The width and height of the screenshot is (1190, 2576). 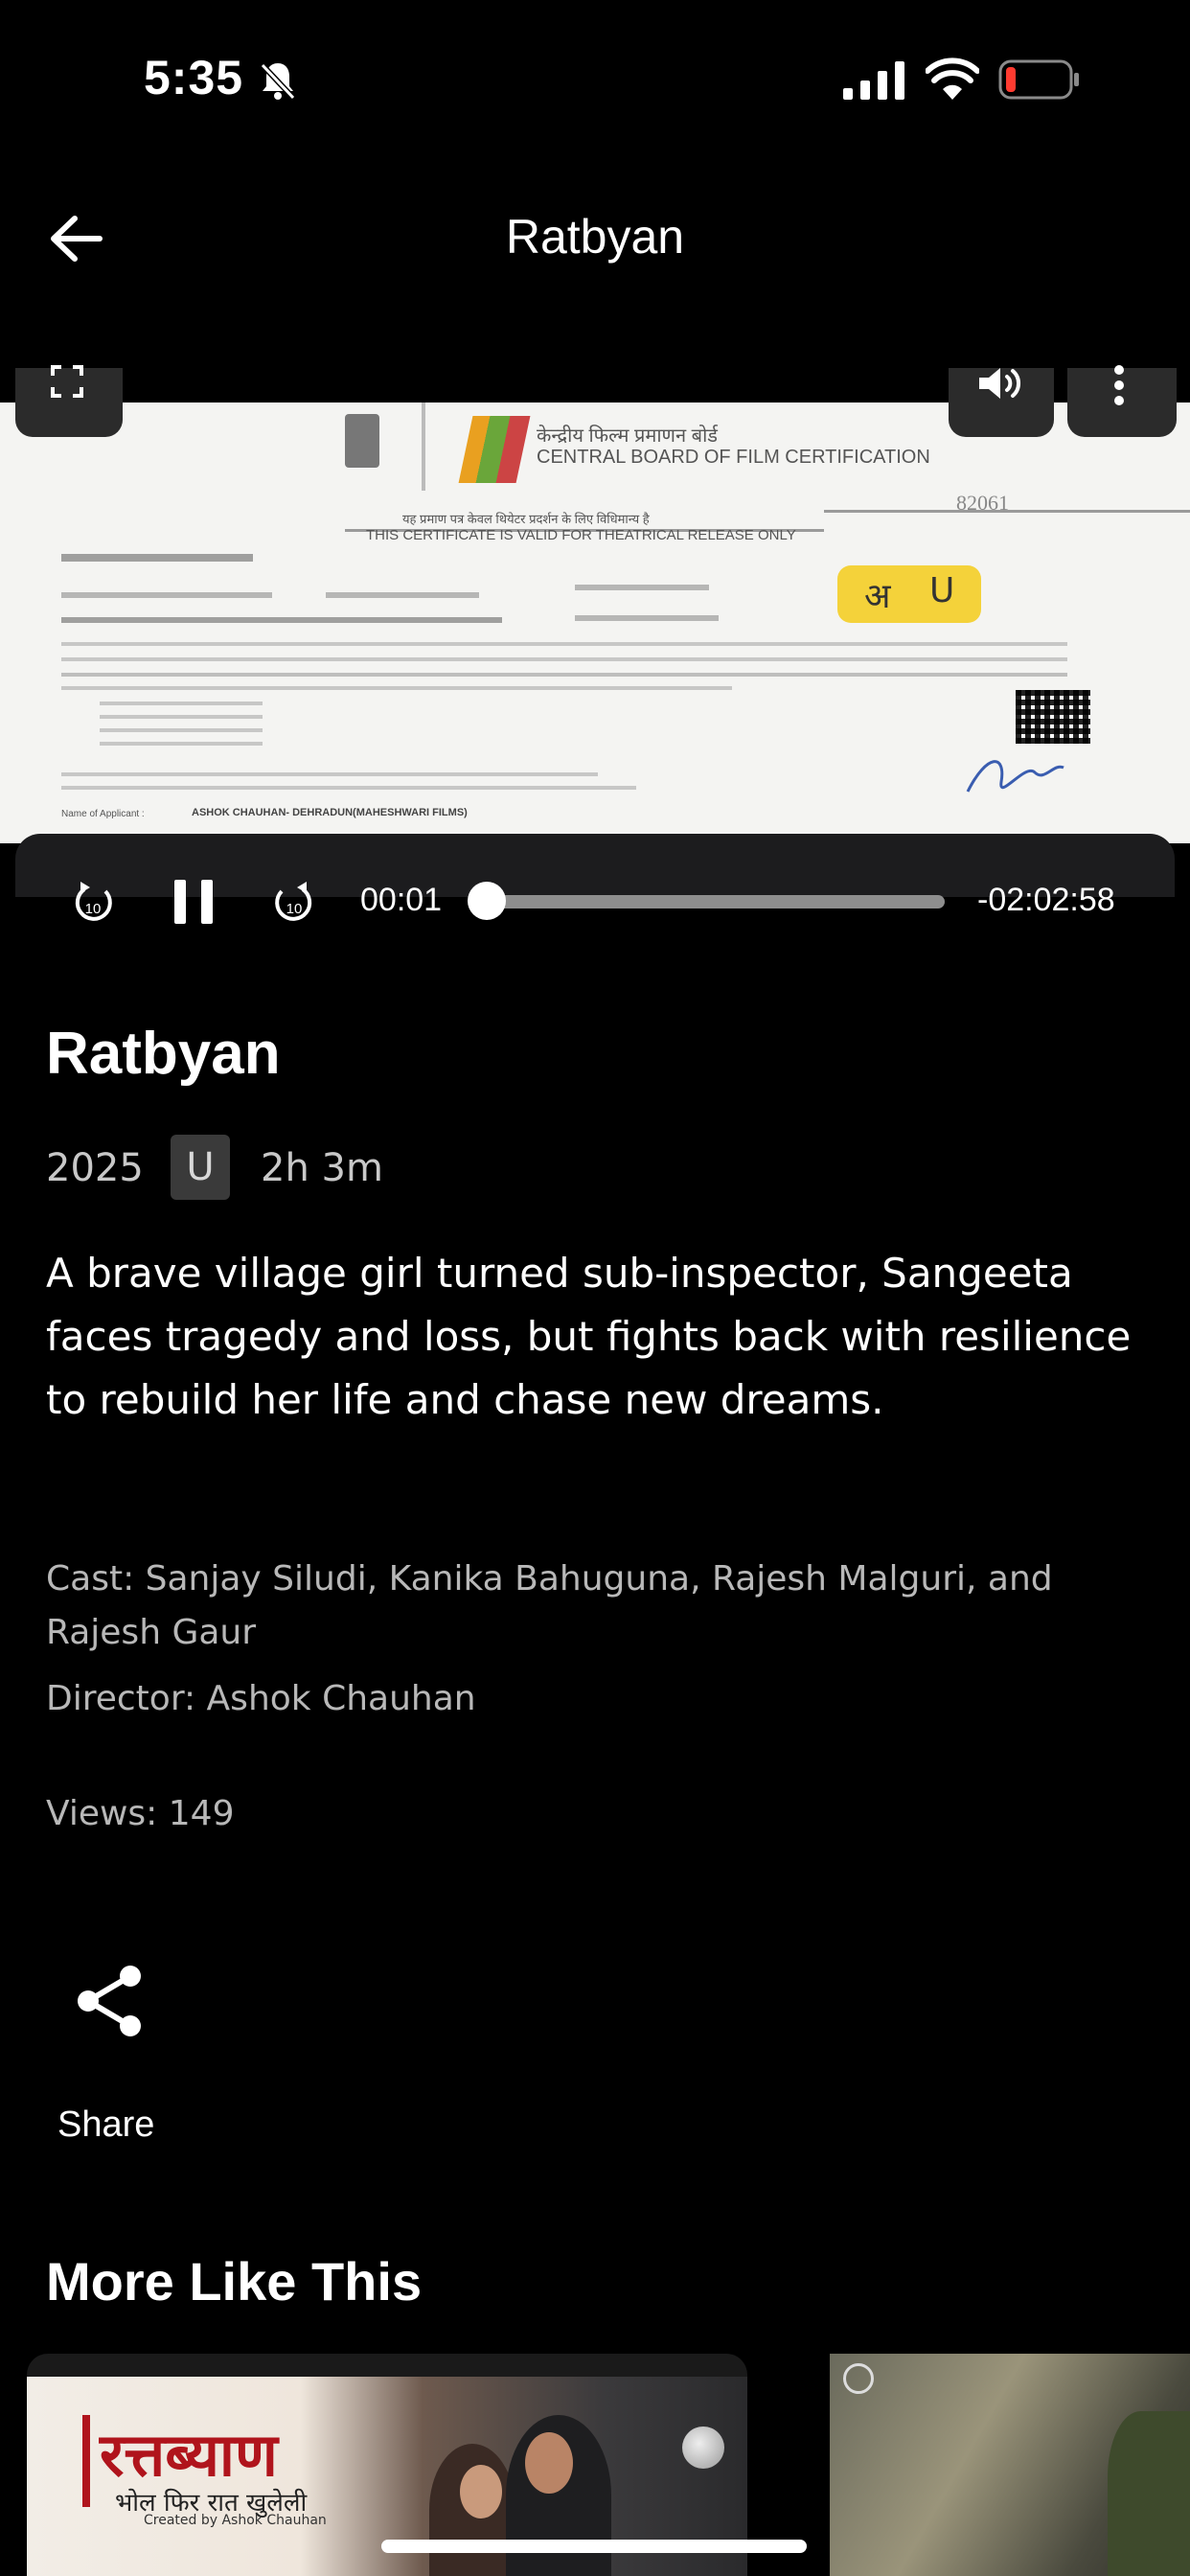 What do you see at coordinates (109, 2001) in the screenshot?
I see `share-icon` at bounding box center [109, 2001].